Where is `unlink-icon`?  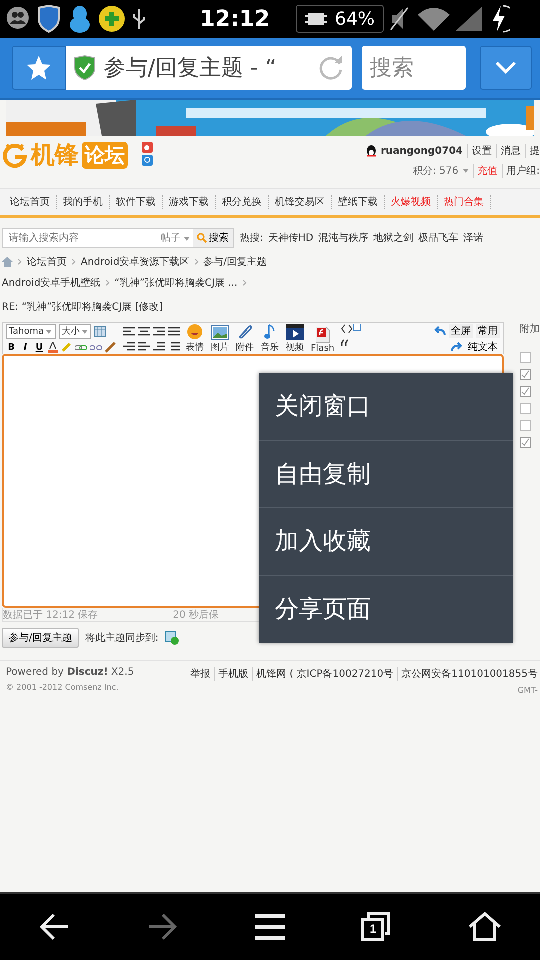 unlink-icon is located at coordinates (96, 347).